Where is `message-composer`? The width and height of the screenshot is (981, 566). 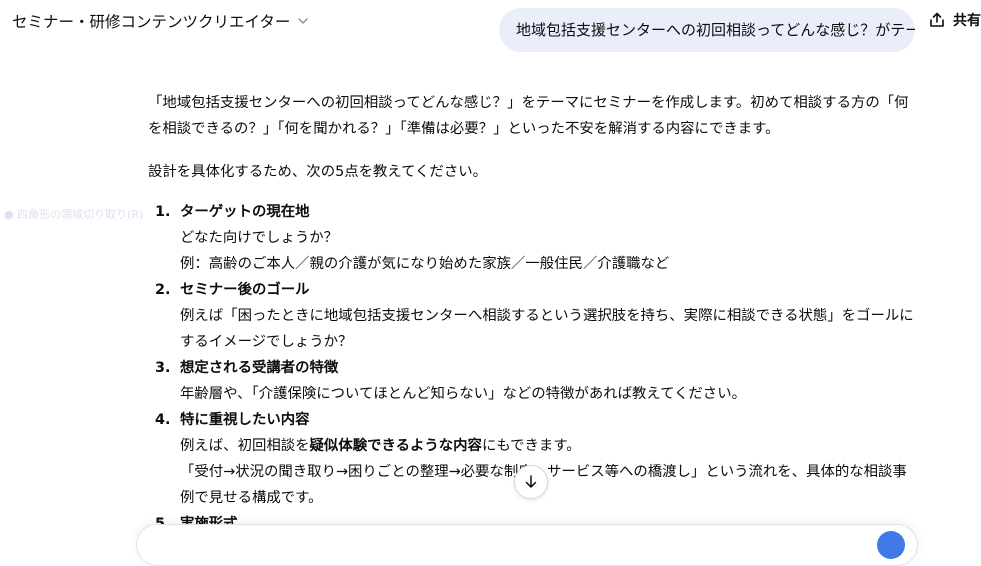 message-composer is located at coordinates (527, 545).